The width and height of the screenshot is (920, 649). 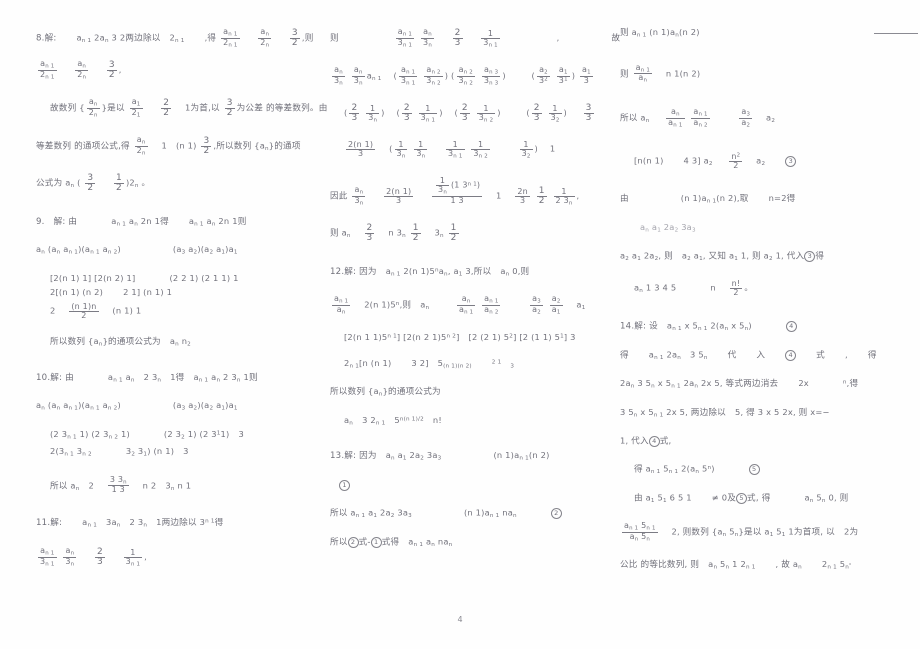 What do you see at coordinates (763, 327) in the screenshot?
I see `problem-14-line-1: 14.解: 设 an 1 x 5n 1 2(an x 5n) 4` at bounding box center [763, 327].